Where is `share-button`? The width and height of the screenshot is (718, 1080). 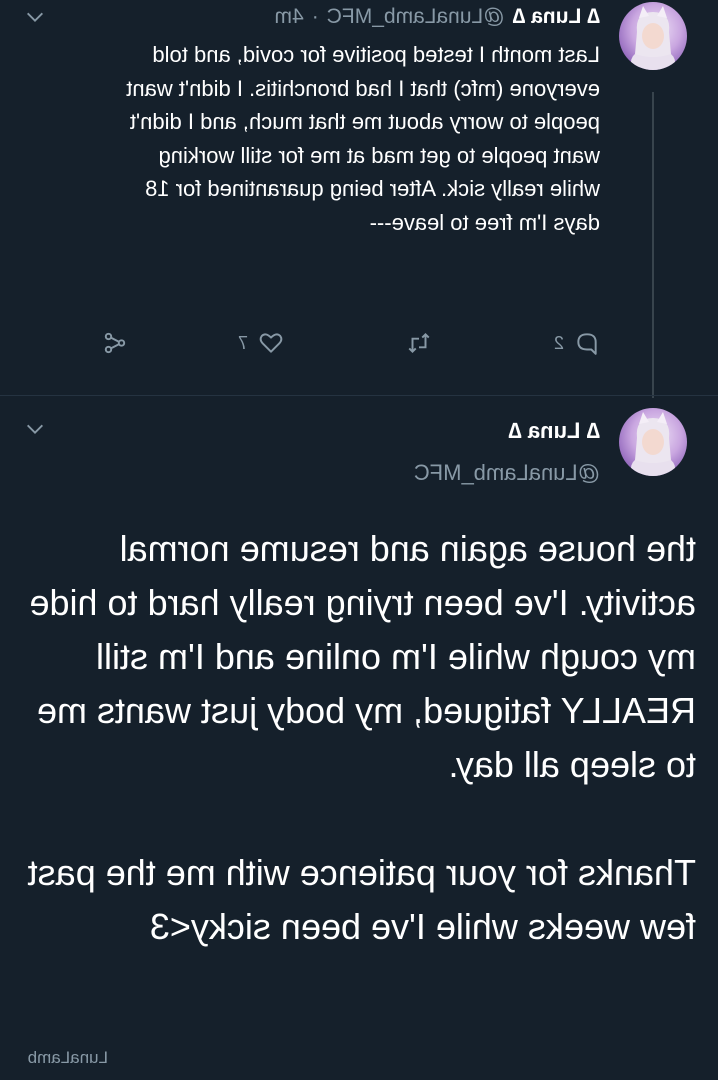
share-button is located at coordinates (115, 343).